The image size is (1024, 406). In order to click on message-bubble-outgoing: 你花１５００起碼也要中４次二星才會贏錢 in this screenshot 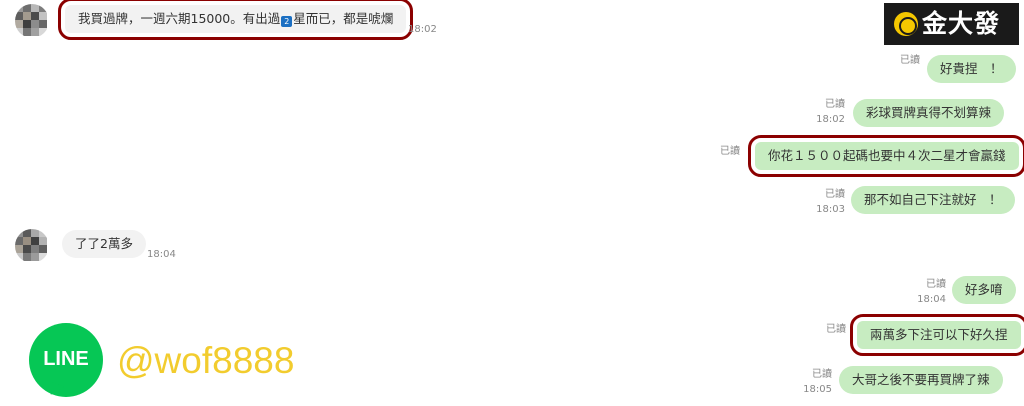, I will do `click(886, 156)`.